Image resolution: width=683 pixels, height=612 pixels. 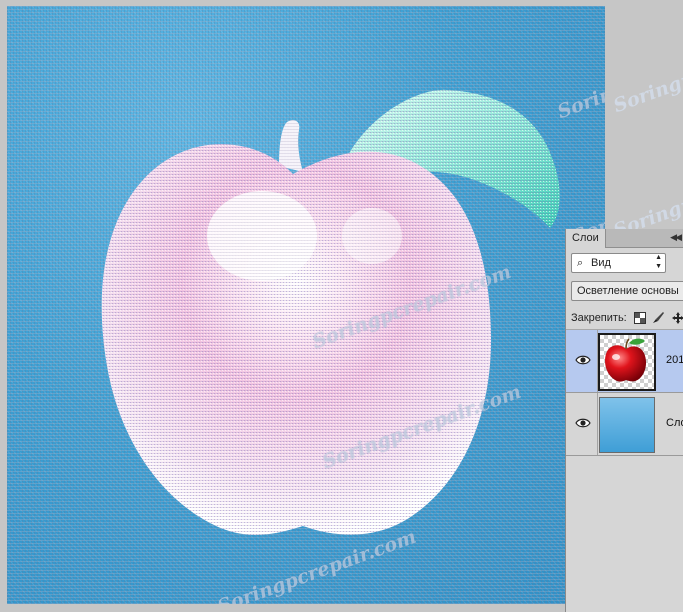 I want to click on blend-mode-select: Осветление основы, so click(x=627, y=291).